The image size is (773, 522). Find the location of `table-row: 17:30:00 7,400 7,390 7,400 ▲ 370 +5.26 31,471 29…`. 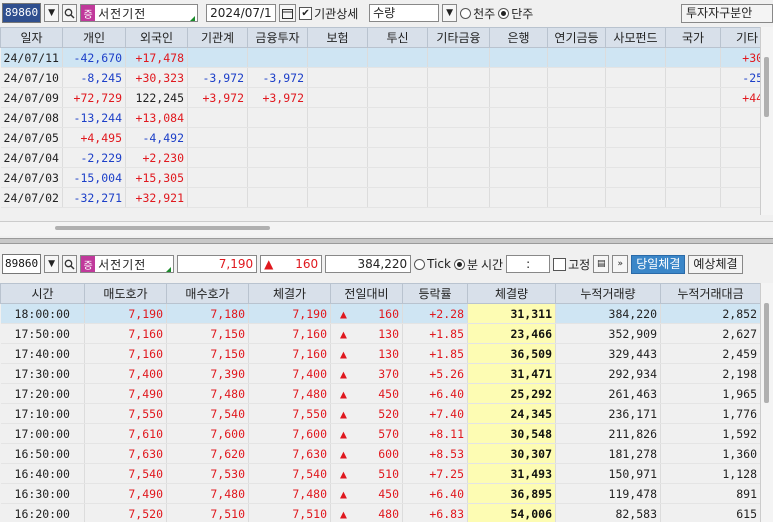

table-row: 17:30:00 7,400 7,390 7,400 ▲ 370 +5.26 31,471 29… is located at coordinates (380, 373).